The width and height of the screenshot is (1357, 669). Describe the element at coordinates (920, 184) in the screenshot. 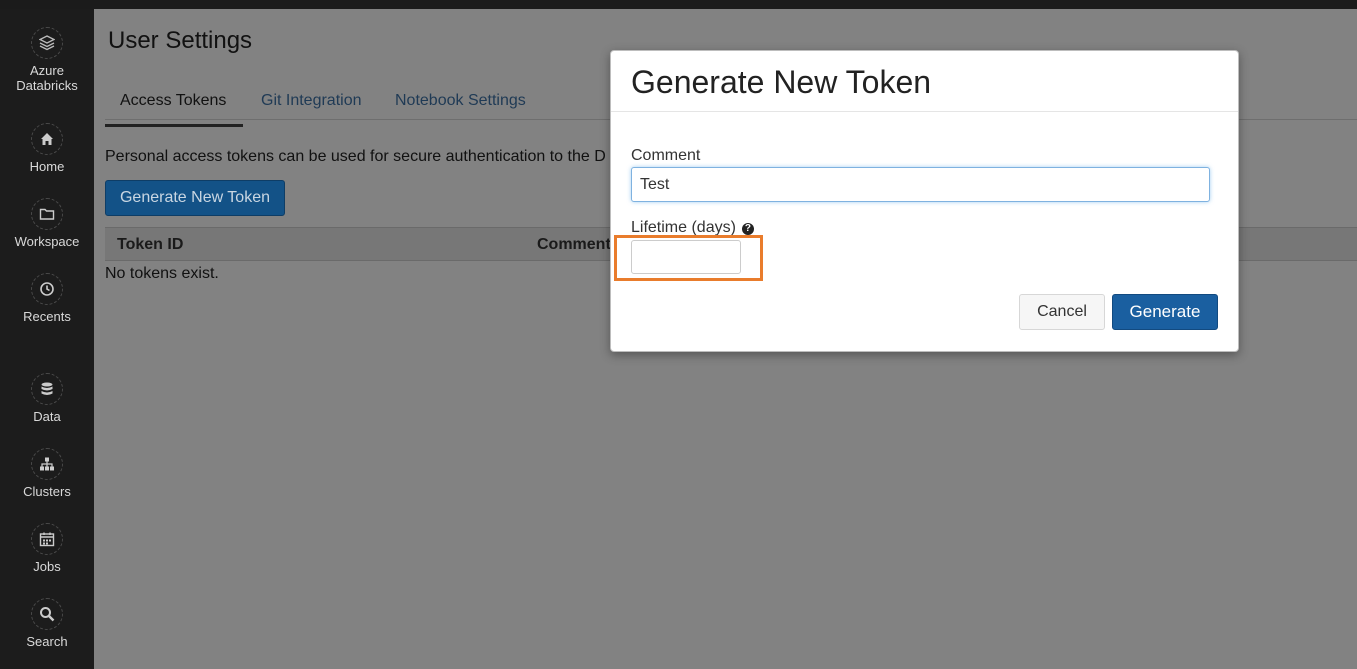

I see `comment-input` at that location.